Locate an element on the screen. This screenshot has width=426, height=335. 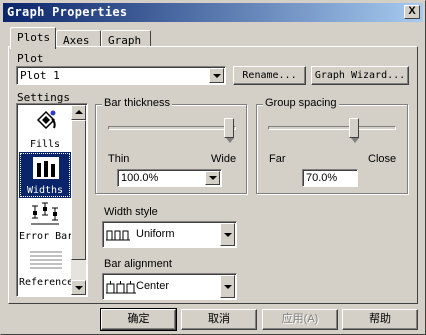
apply-button-label: 应用(A) is located at coordinates (300, 319).